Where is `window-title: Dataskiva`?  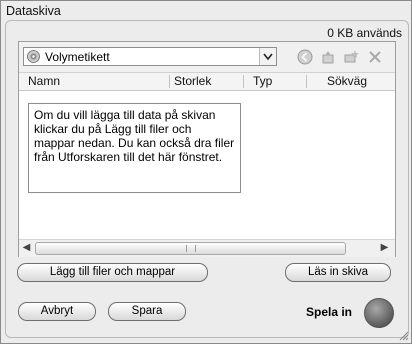 window-title: Dataskiva is located at coordinates (33, 11).